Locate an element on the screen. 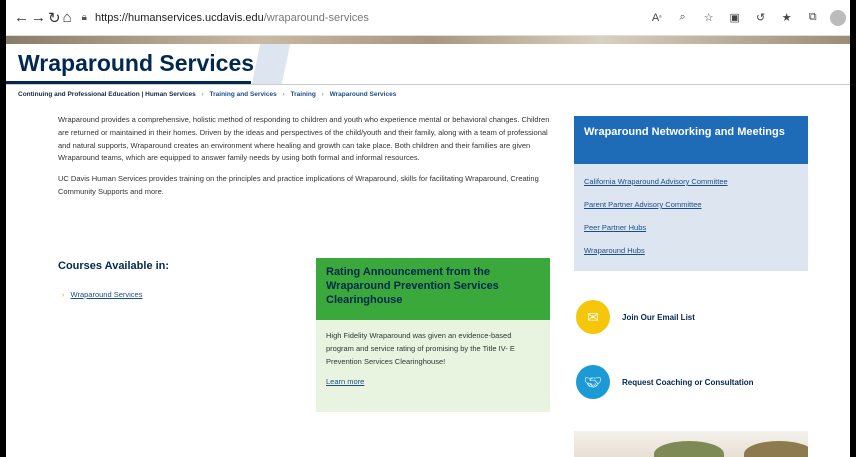 This screenshot has height=457, width=856. read-aloud-icon: Aᵃ is located at coordinates (657, 18).